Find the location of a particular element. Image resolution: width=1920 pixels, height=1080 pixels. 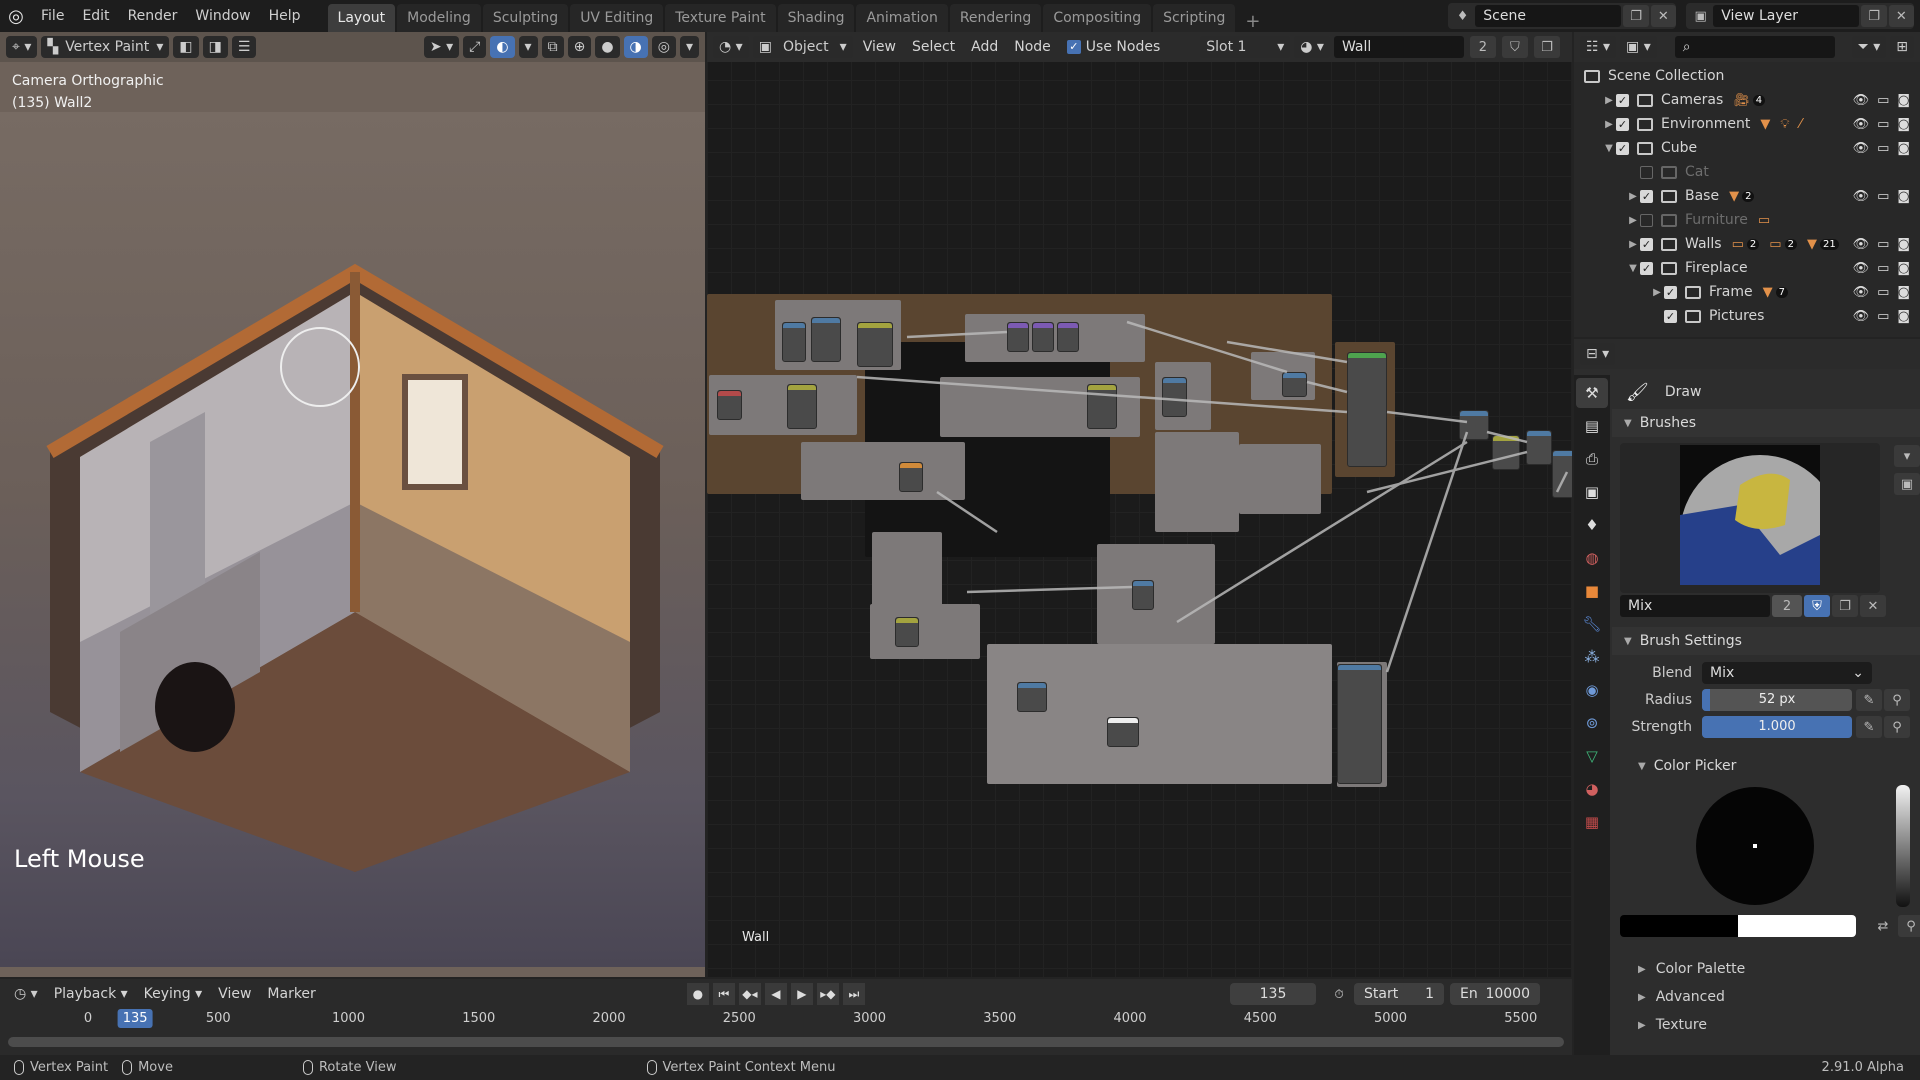

subpanel-color-palette: ▶ Color Palette is located at coordinates (1766, 969).